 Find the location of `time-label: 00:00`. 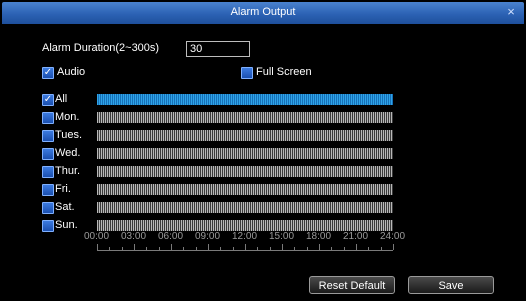

time-label: 00:00 is located at coordinates (97, 236).